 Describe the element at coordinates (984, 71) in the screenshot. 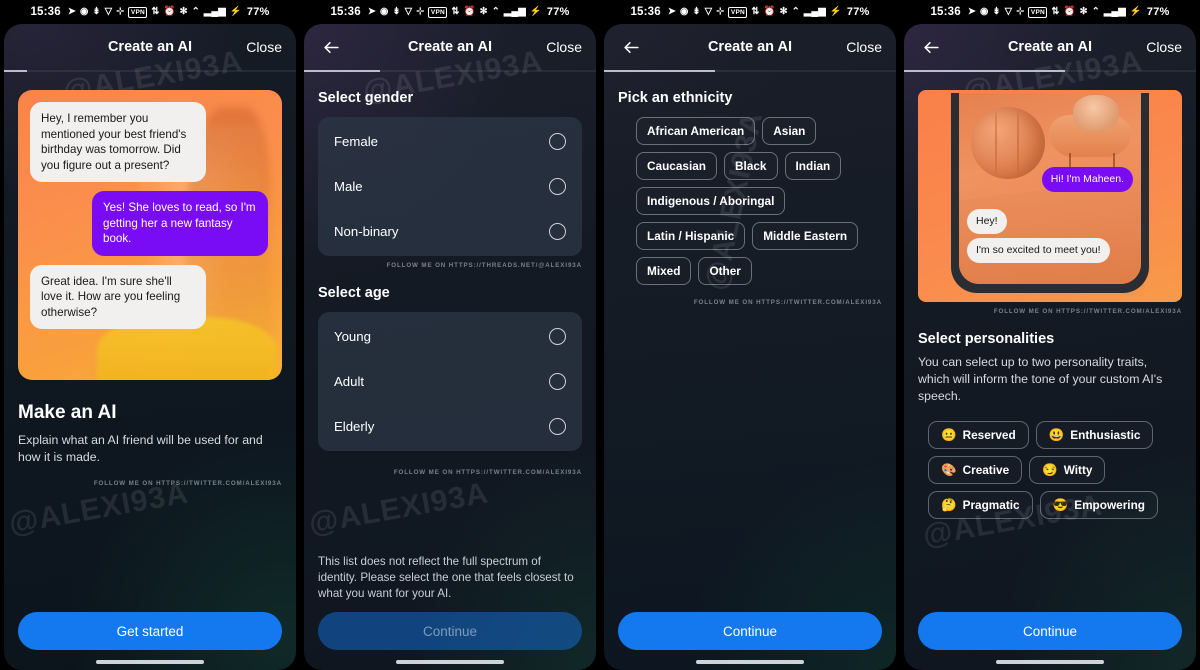

I see `progress-fill` at that location.